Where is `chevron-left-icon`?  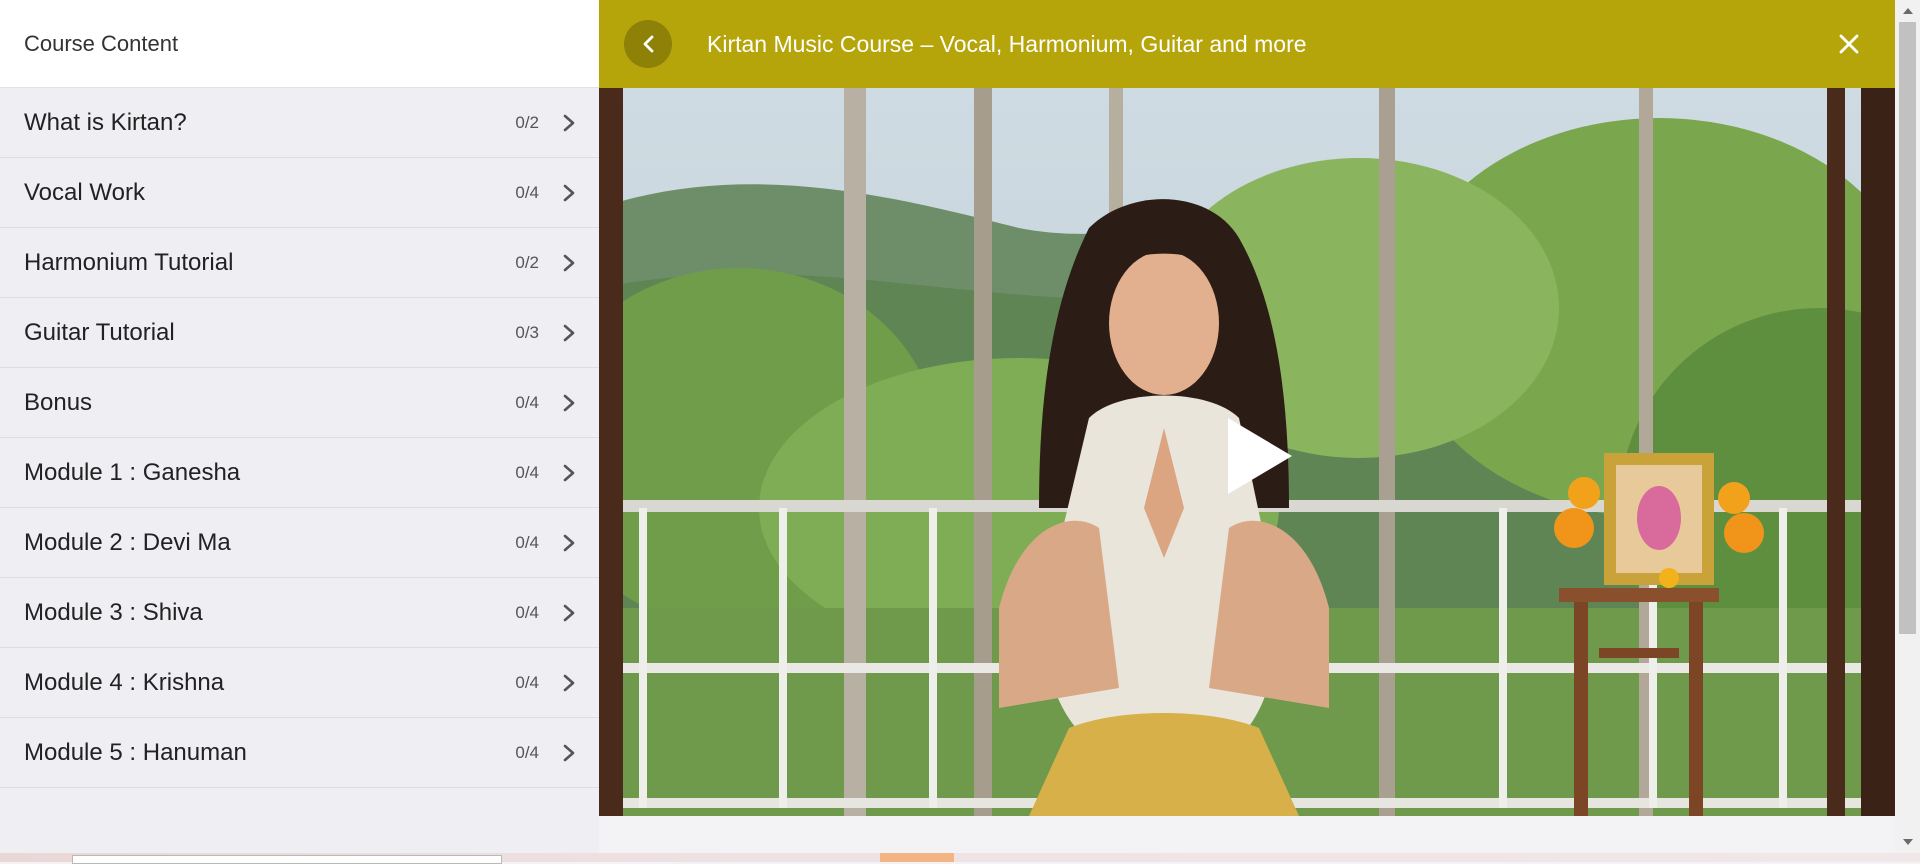 chevron-left-icon is located at coordinates (648, 44).